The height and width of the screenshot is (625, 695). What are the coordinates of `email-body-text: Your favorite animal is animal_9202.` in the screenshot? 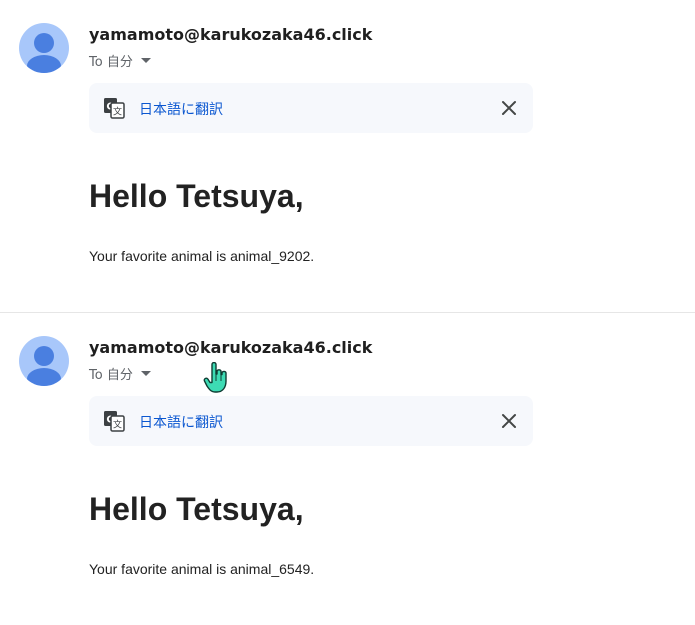 It's located at (202, 256).